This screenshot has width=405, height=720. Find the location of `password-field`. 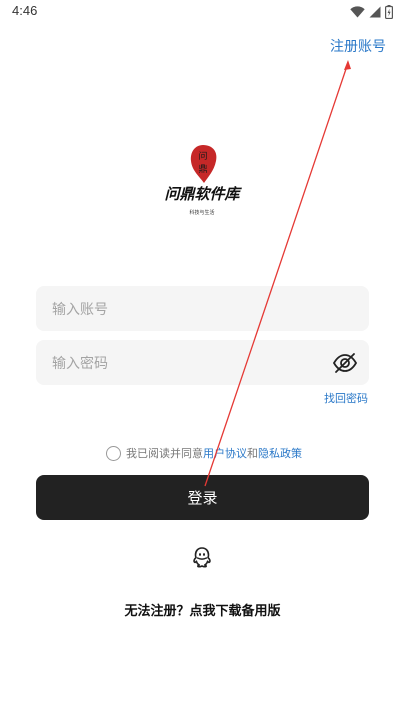

password-field is located at coordinates (202, 363).